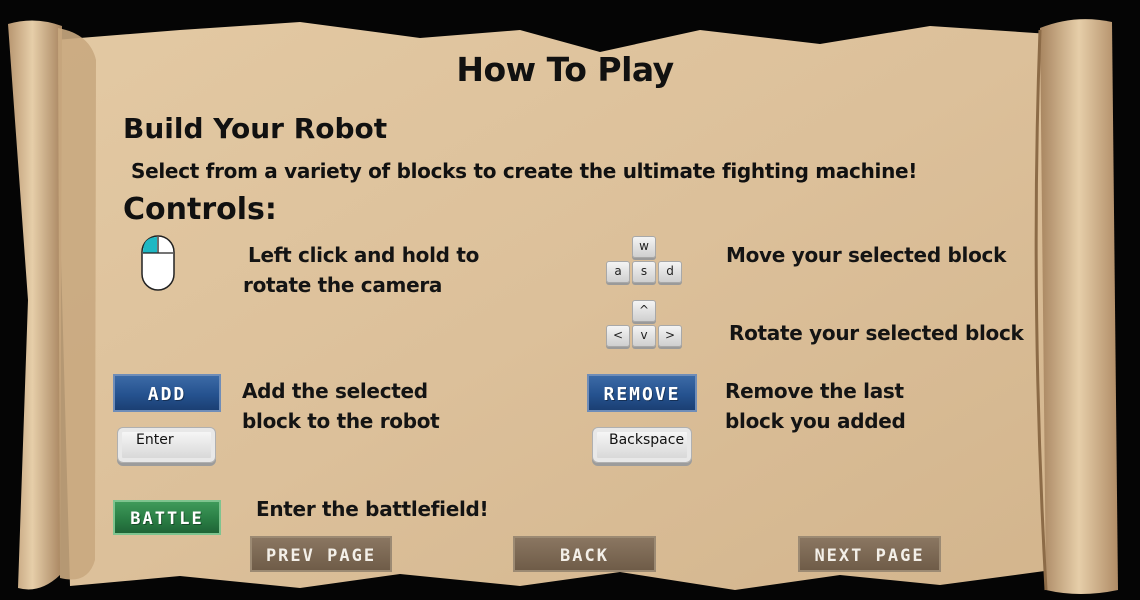 The width and height of the screenshot is (1140, 600). What do you see at coordinates (341, 406) in the screenshot?
I see `add-description: Add the selected block to the robot` at bounding box center [341, 406].